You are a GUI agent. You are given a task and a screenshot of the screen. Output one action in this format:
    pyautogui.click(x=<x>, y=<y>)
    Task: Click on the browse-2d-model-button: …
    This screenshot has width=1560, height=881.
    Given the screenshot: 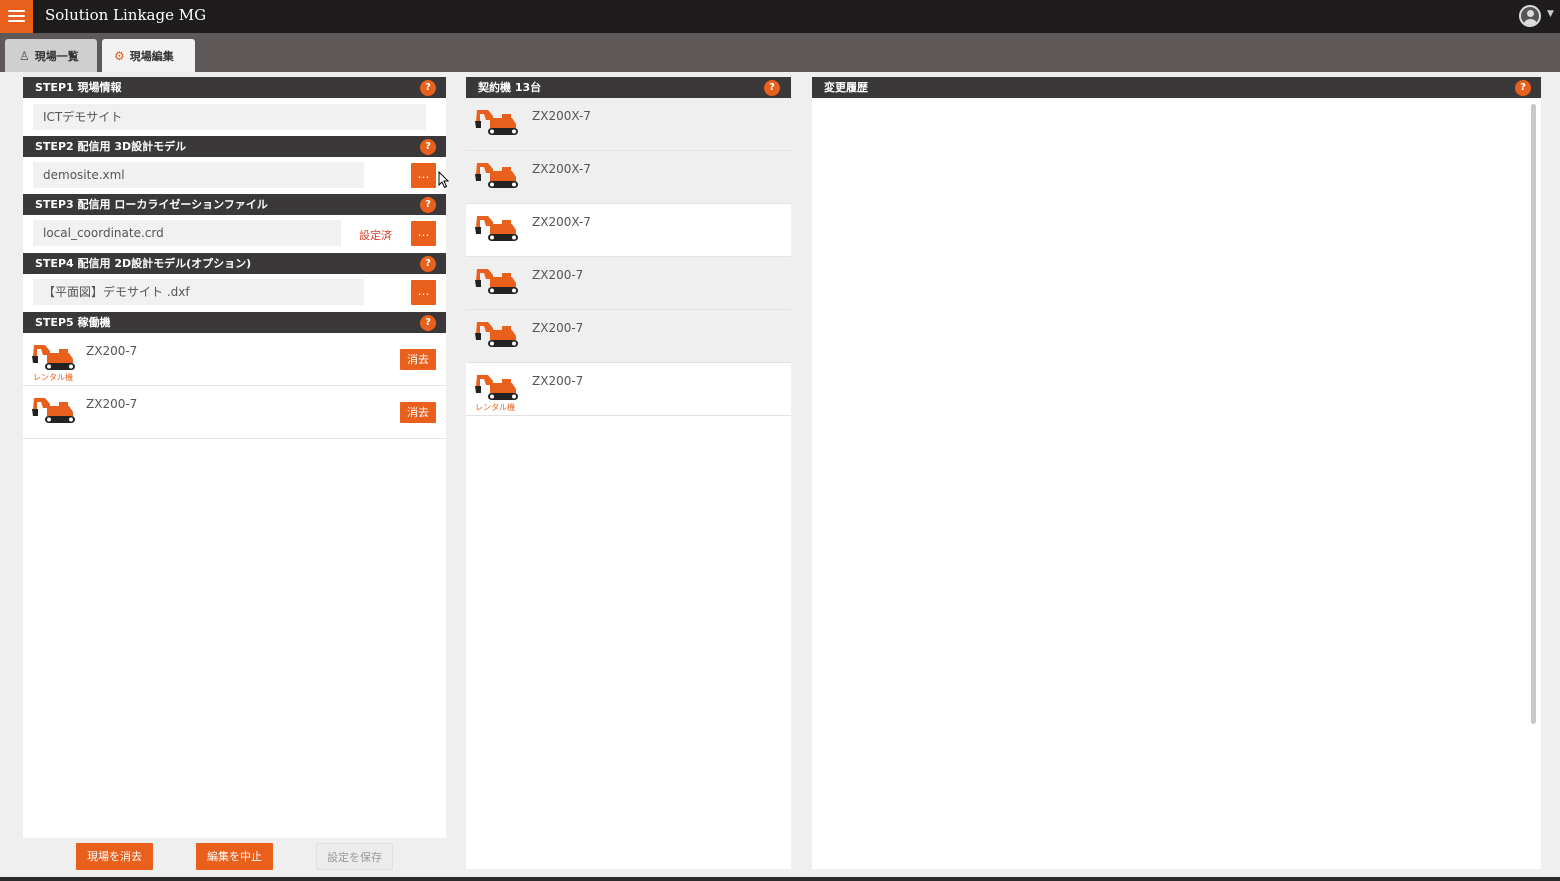 What is the action you would take?
    pyautogui.click(x=423, y=292)
    